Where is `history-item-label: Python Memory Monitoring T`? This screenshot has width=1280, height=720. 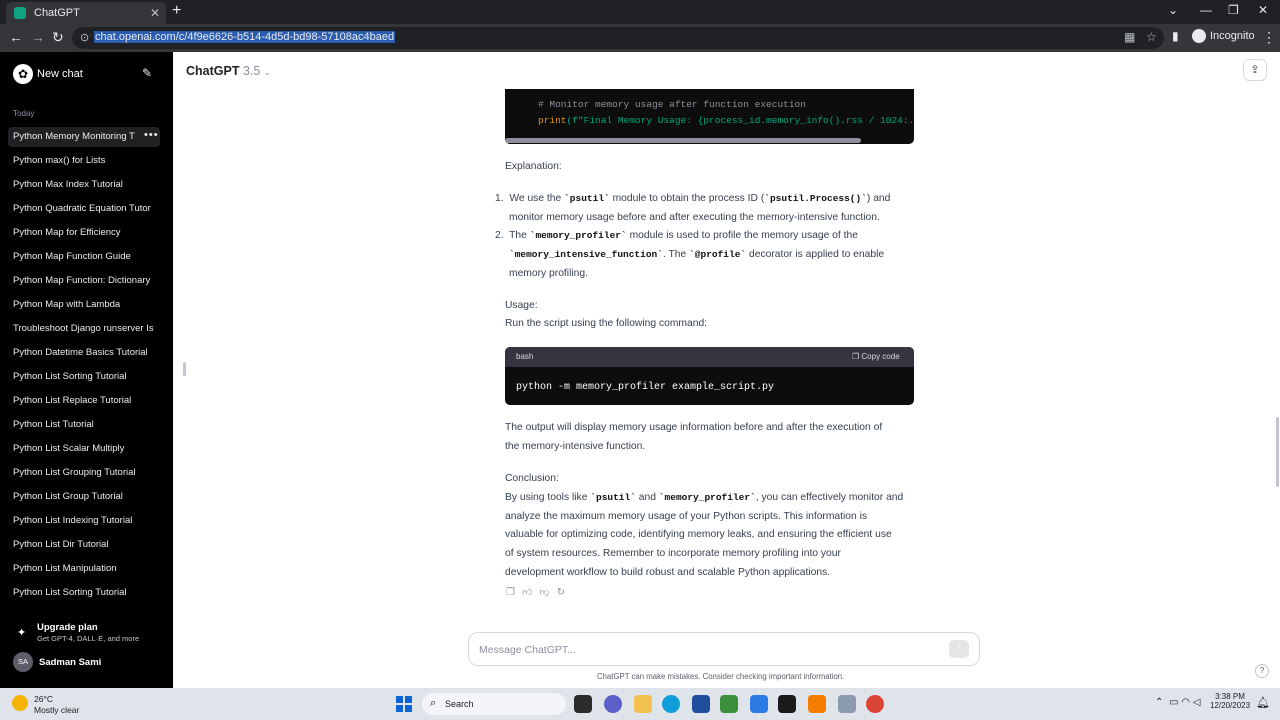 history-item-label: Python Memory Monitoring T is located at coordinates (74, 136).